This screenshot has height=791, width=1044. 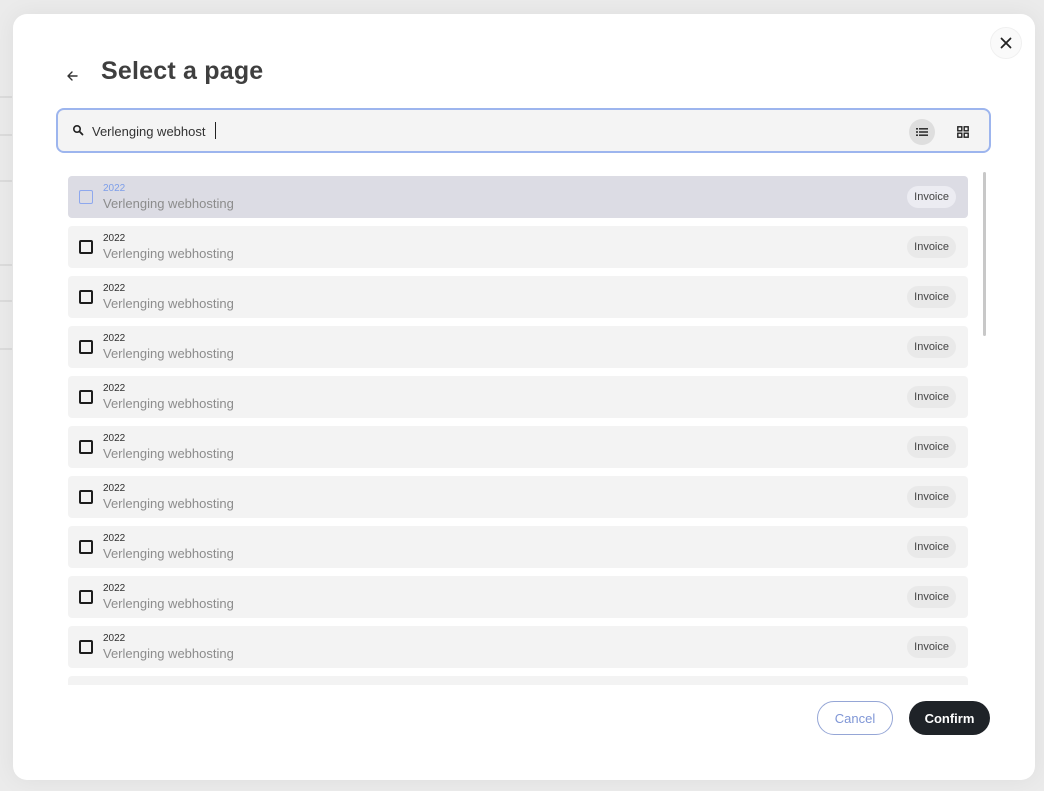 I want to click on result-row-partial, so click(x=518, y=680).